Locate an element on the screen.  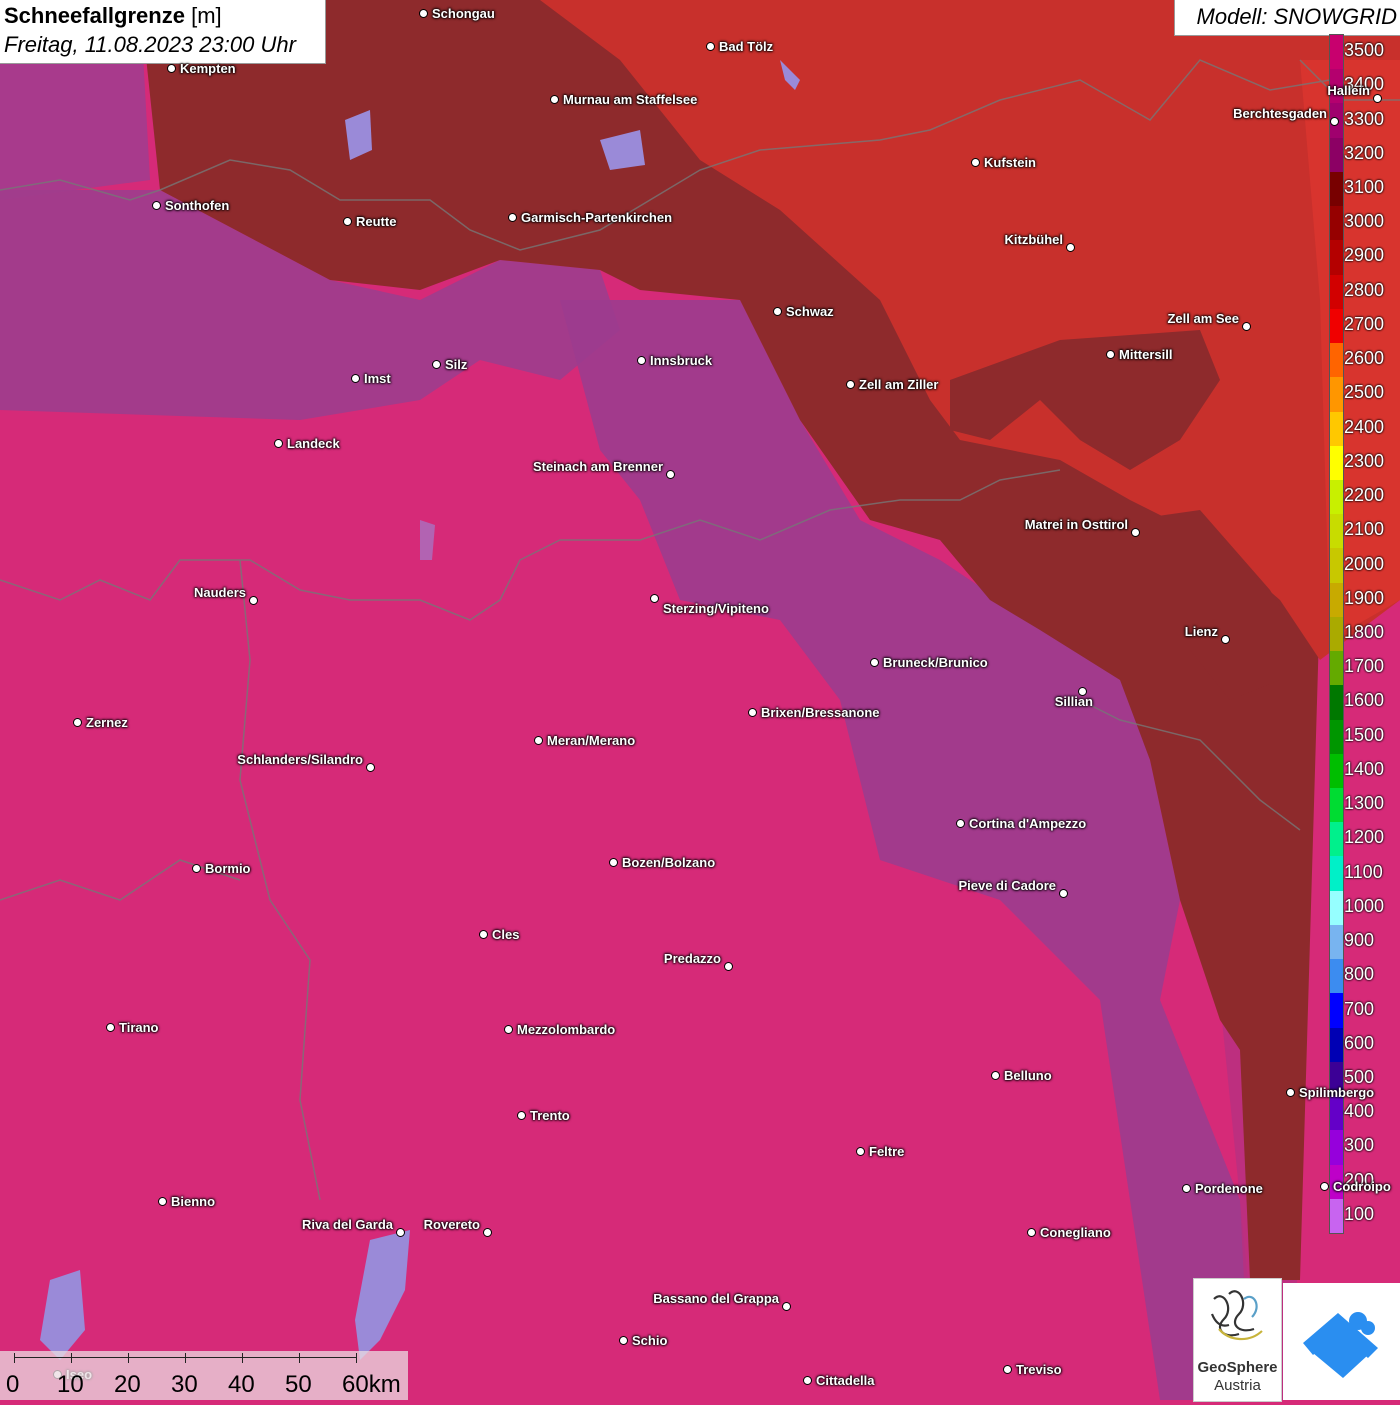
city-label: Mittersill is located at coordinates (1145, 354).